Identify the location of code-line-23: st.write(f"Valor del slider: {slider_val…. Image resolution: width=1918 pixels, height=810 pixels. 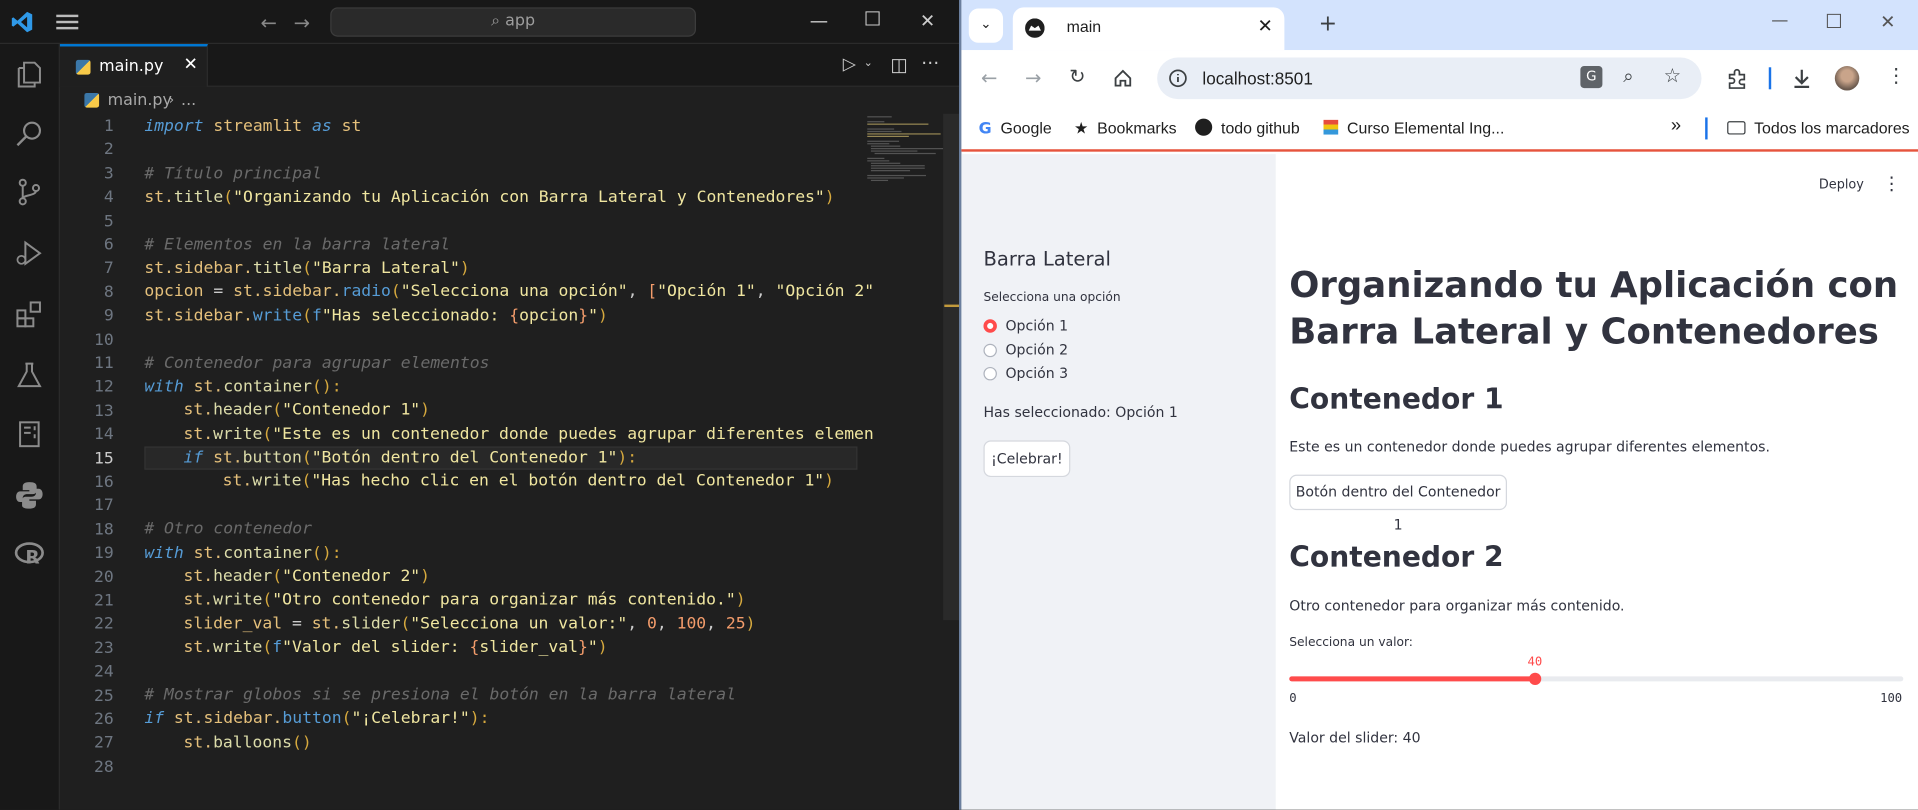
(395, 647).